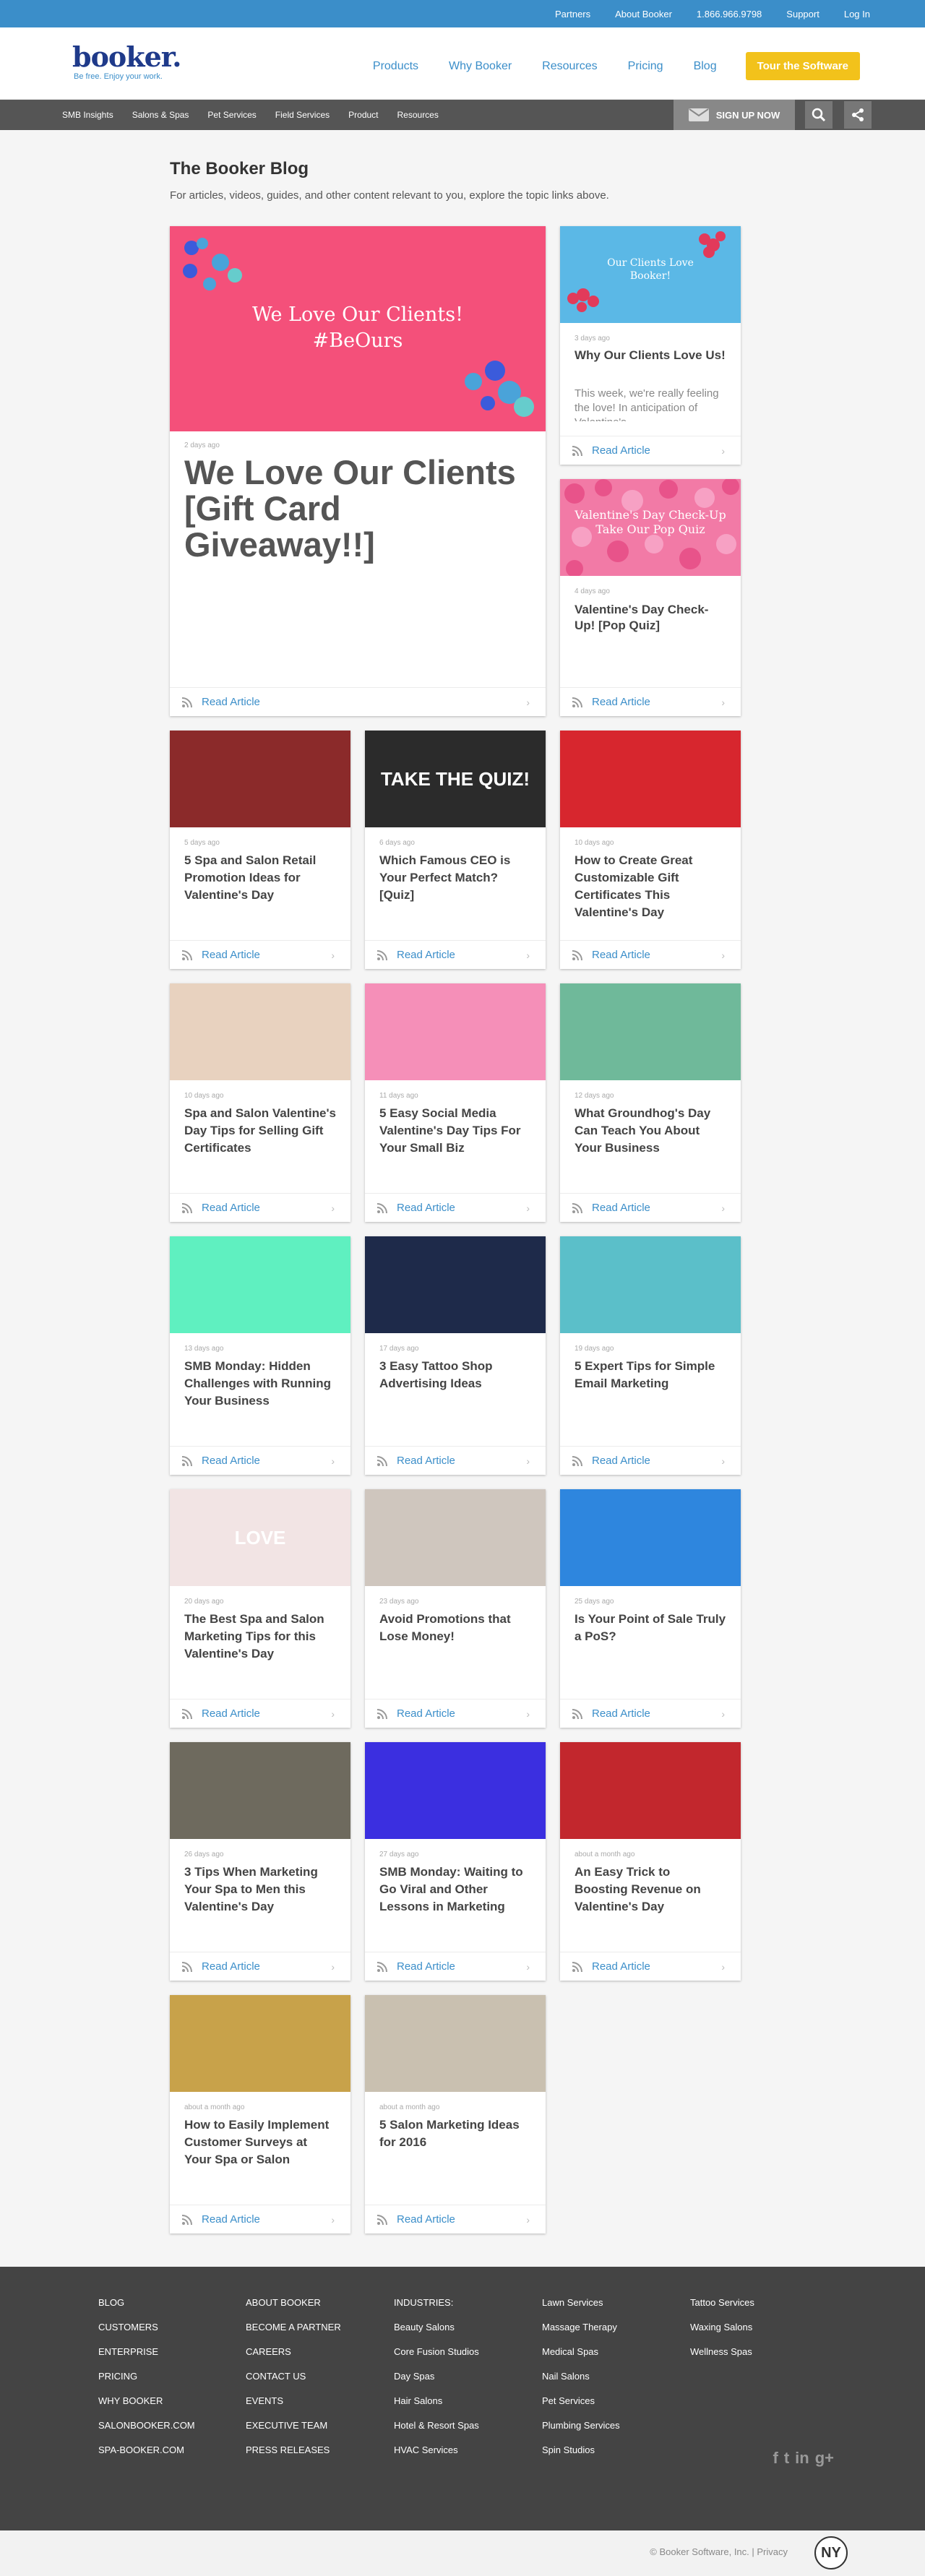  I want to click on post-title: 3 Easy Tattoo Shop Advertising Ideas, so click(455, 1375).